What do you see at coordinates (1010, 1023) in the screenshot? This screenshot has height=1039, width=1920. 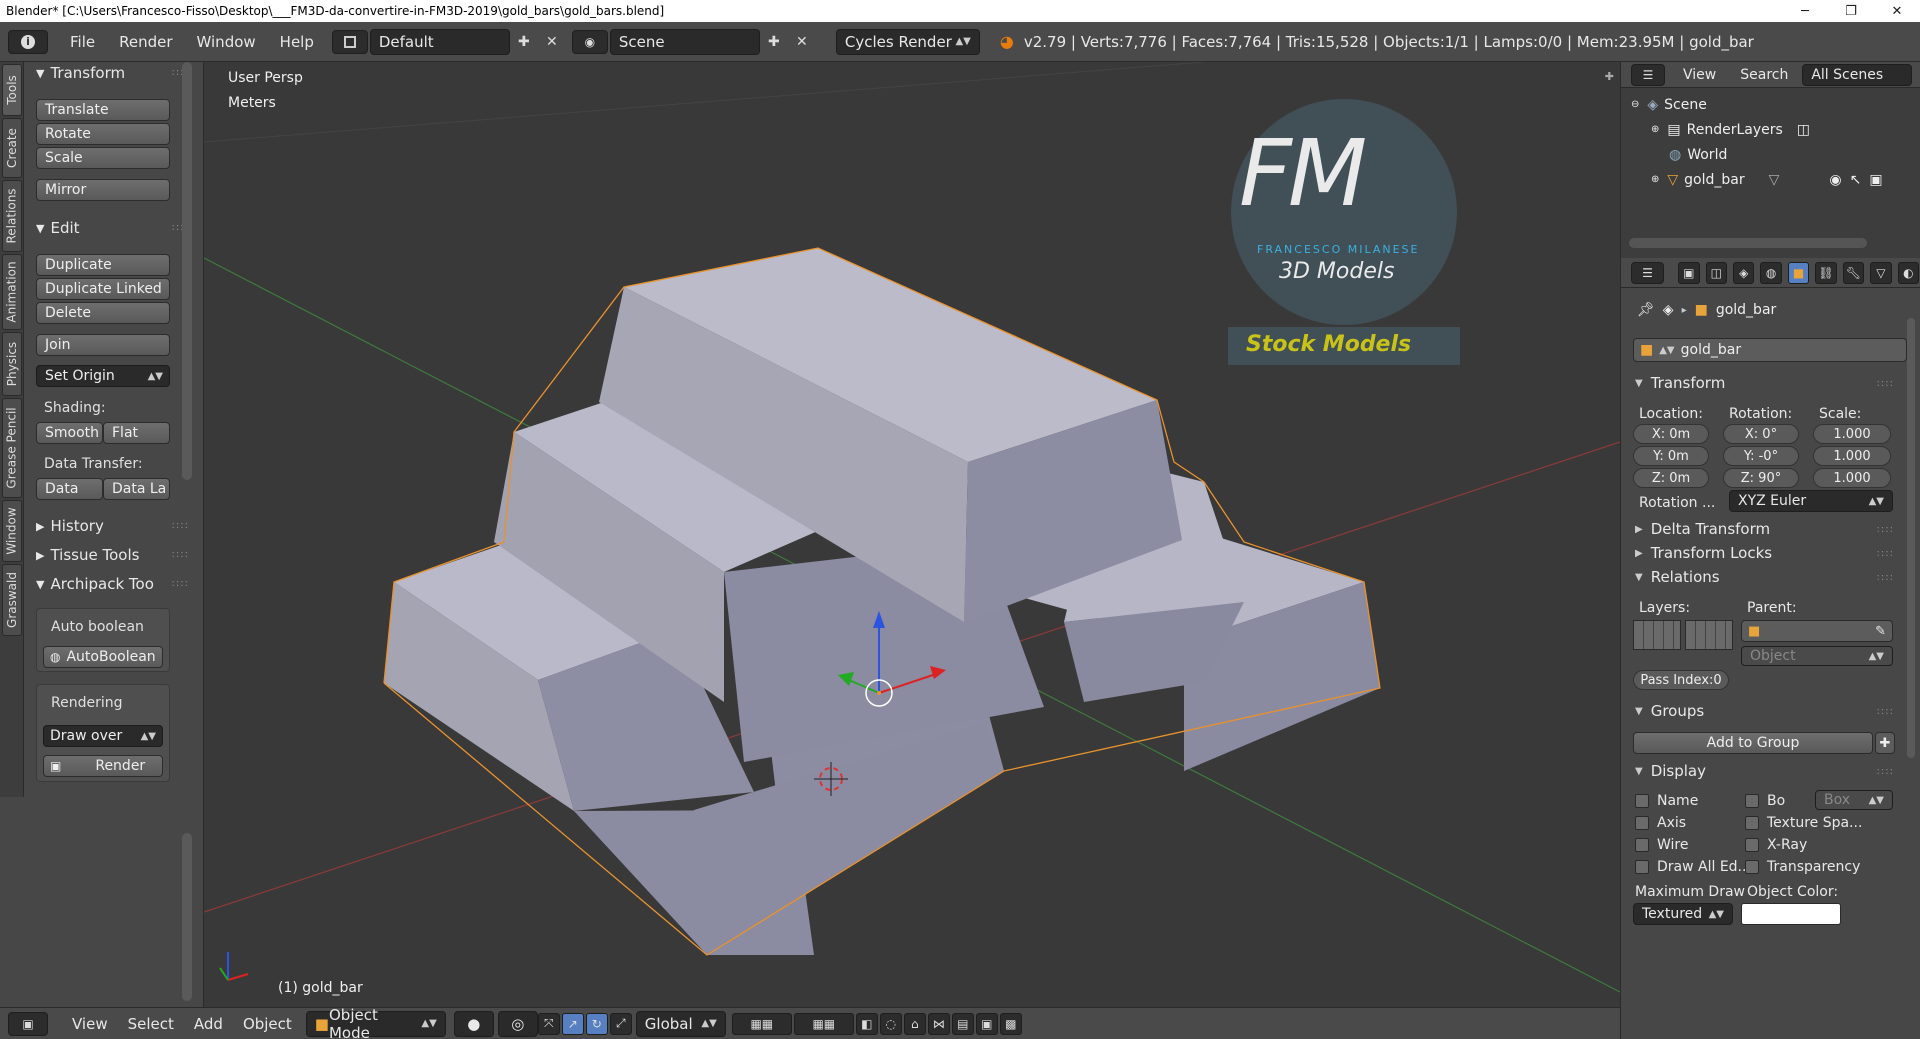 I see `render-anim-icon: ▩` at bounding box center [1010, 1023].